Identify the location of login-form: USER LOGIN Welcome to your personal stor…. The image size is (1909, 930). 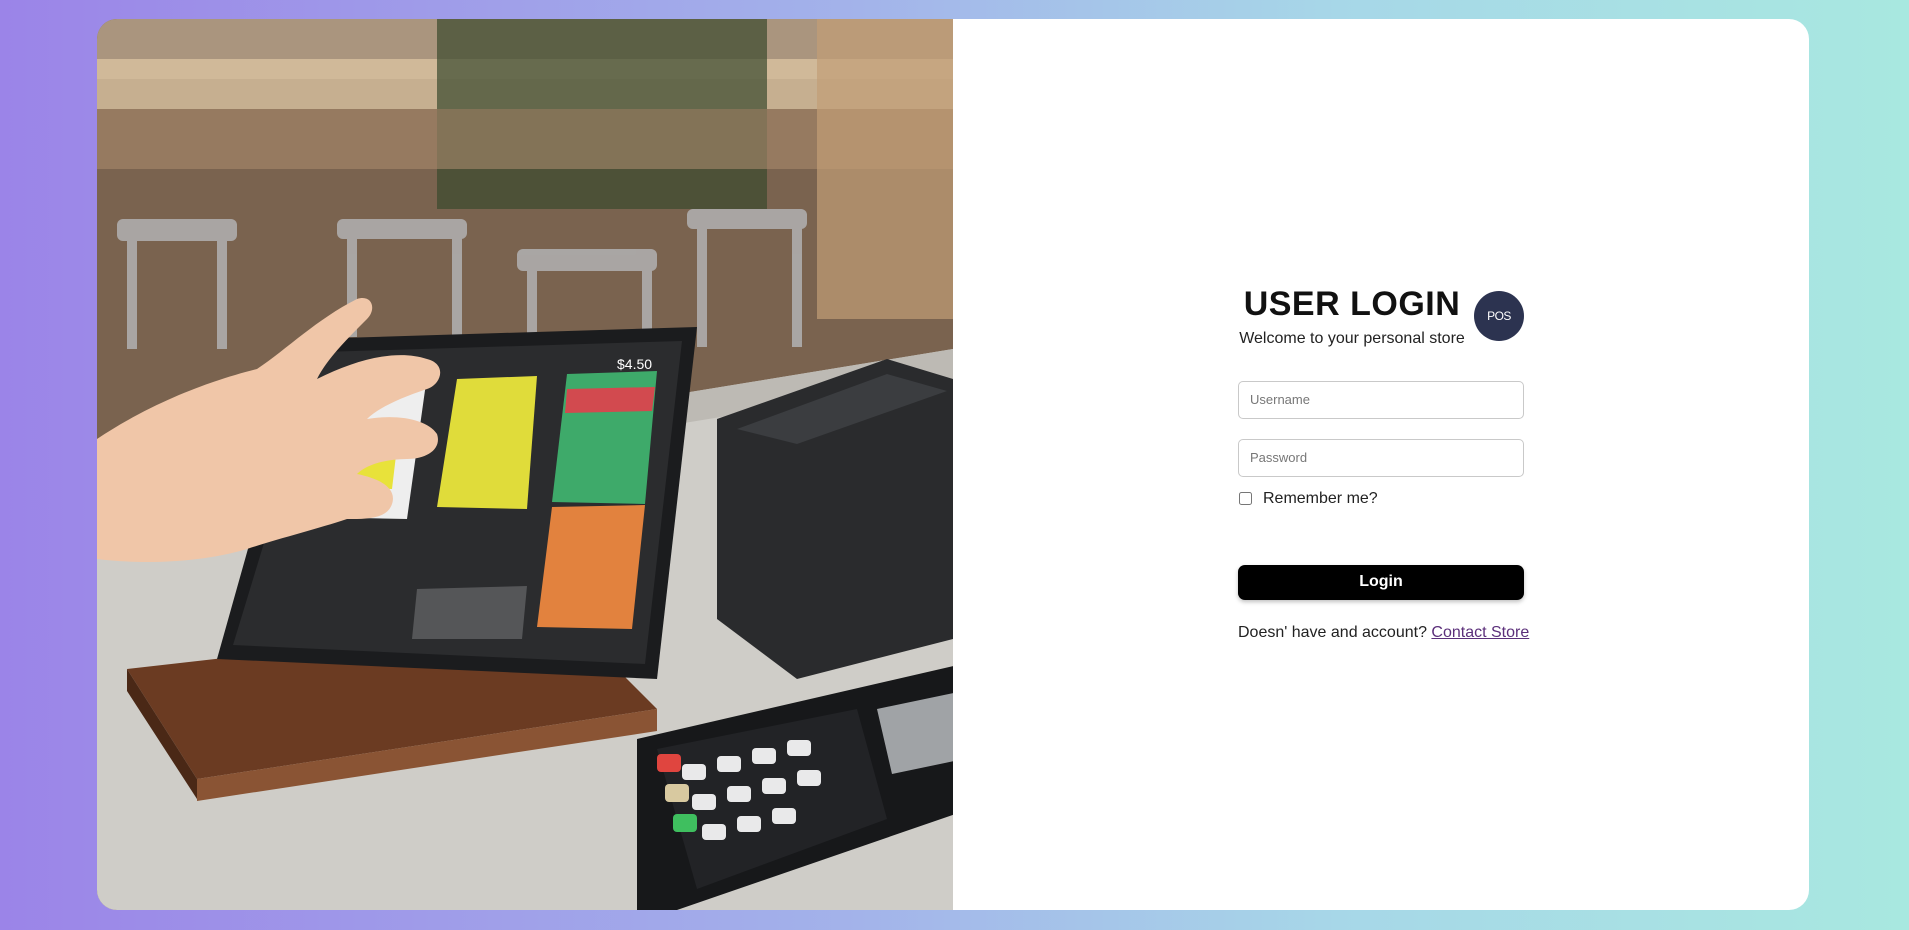
(1383, 463).